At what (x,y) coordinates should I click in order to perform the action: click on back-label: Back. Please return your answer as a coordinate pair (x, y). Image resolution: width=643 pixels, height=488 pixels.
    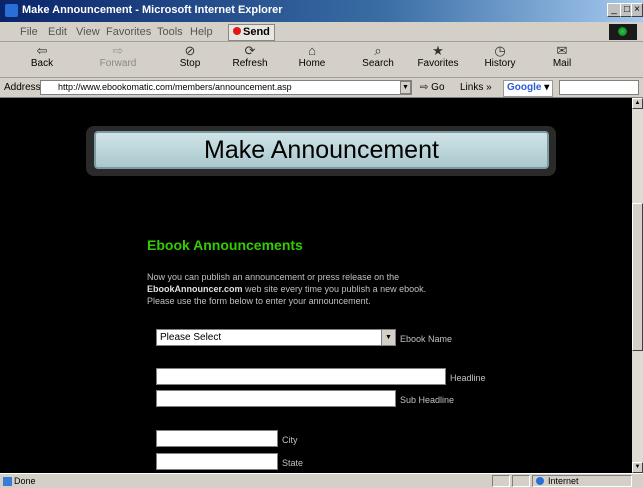
    Looking at the image, I should click on (42, 63).